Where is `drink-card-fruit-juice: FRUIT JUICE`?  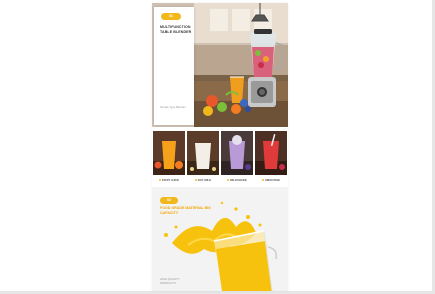
drink-card-fruit-juice: FRUIT JUICE is located at coordinates (169, 157).